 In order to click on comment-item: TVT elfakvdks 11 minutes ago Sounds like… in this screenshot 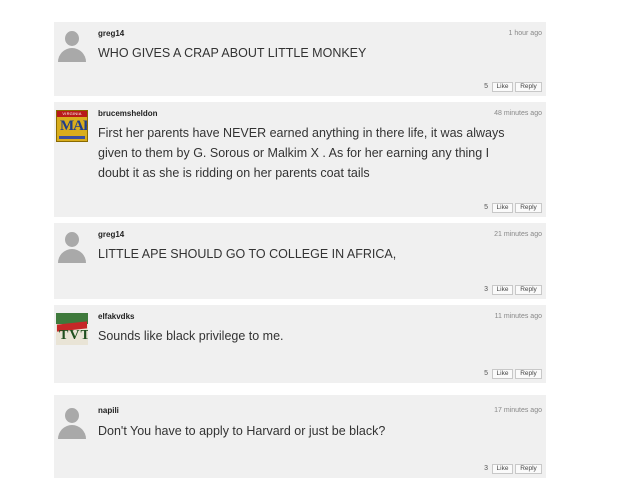, I will do `click(300, 344)`.